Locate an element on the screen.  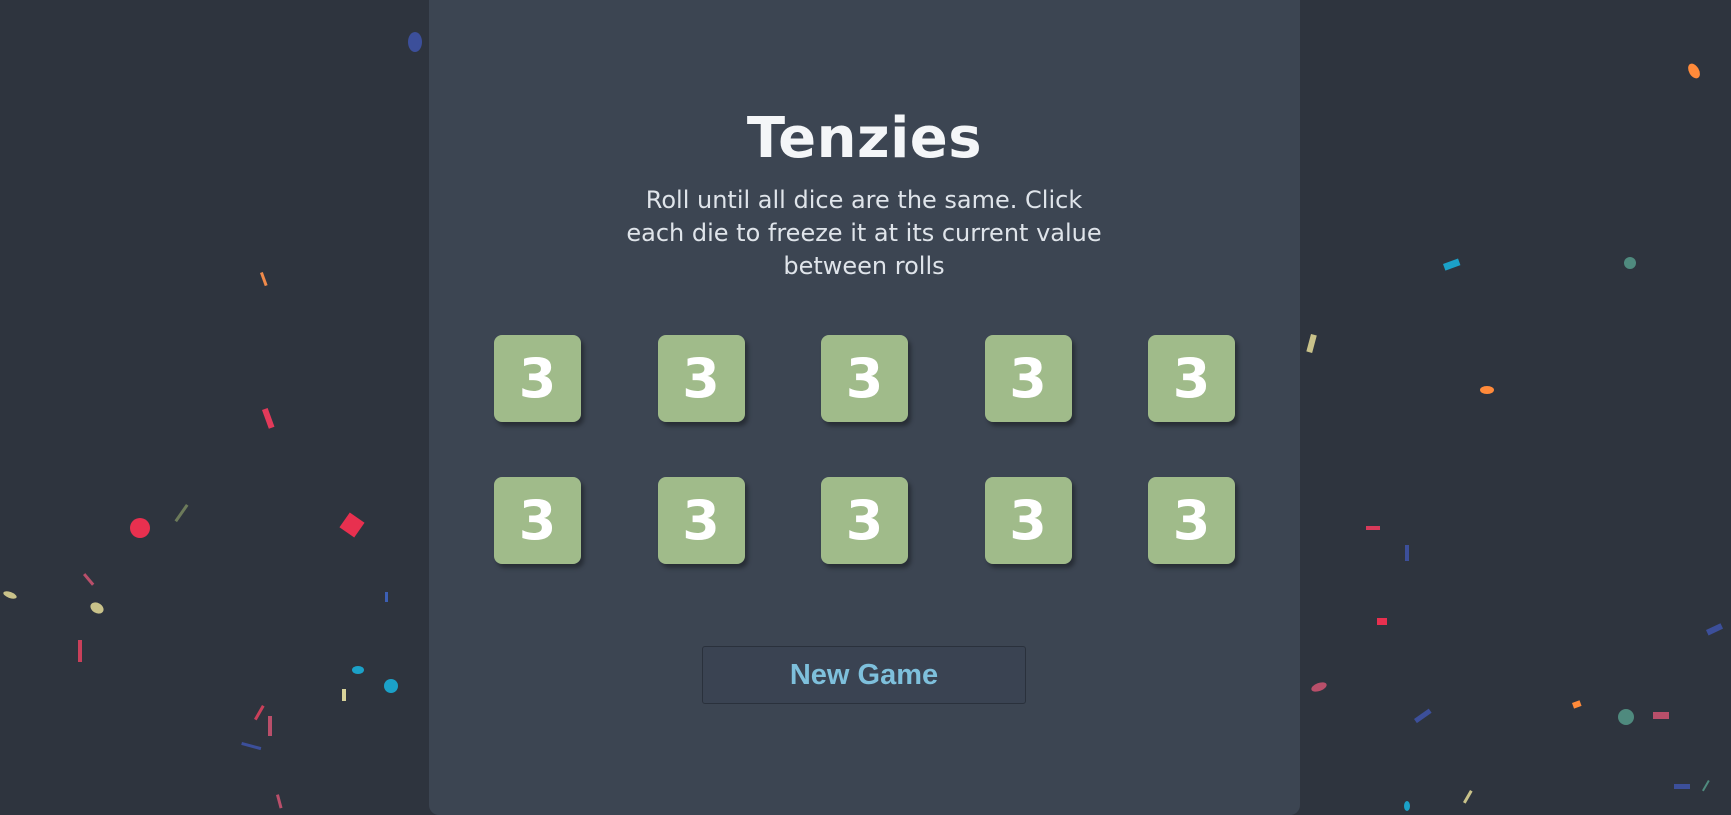
die-6: 3 is located at coordinates (537, 520).